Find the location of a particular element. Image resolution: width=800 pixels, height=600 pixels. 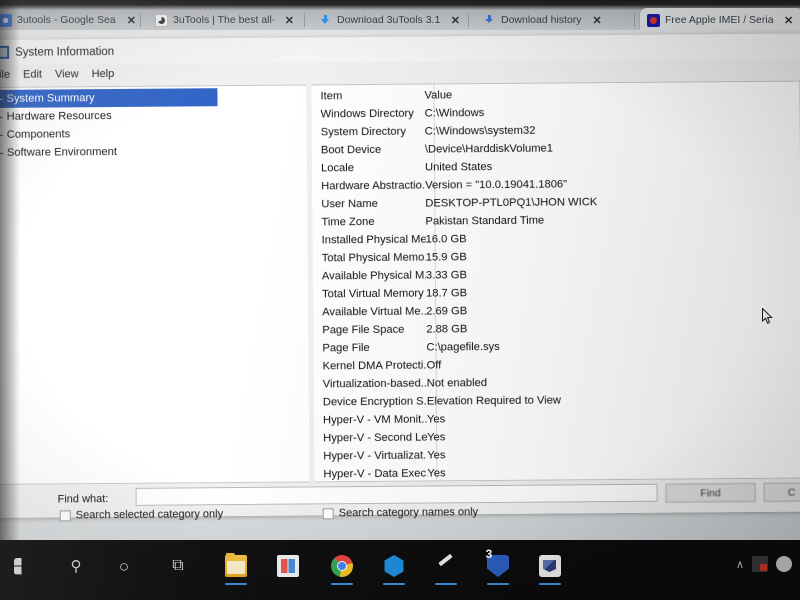

file-explorer-button is located at coordinates (236, 566).